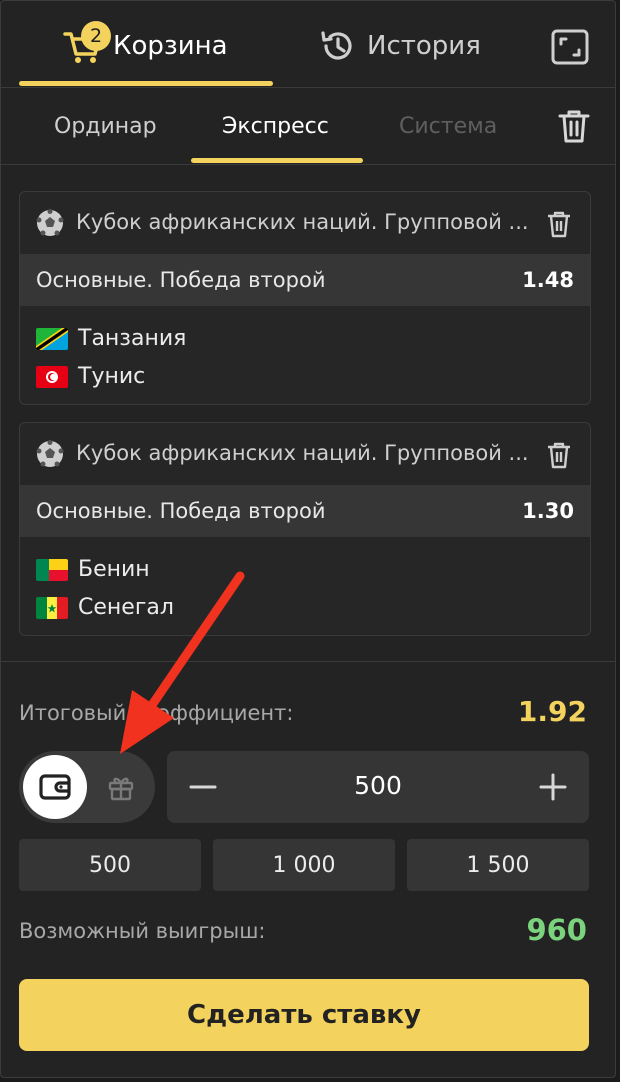 The height and width of the screenshot is (1082, 620). Describe the element at coordinates (336, 45) in the screenshot. I see `history-icon` at that location.